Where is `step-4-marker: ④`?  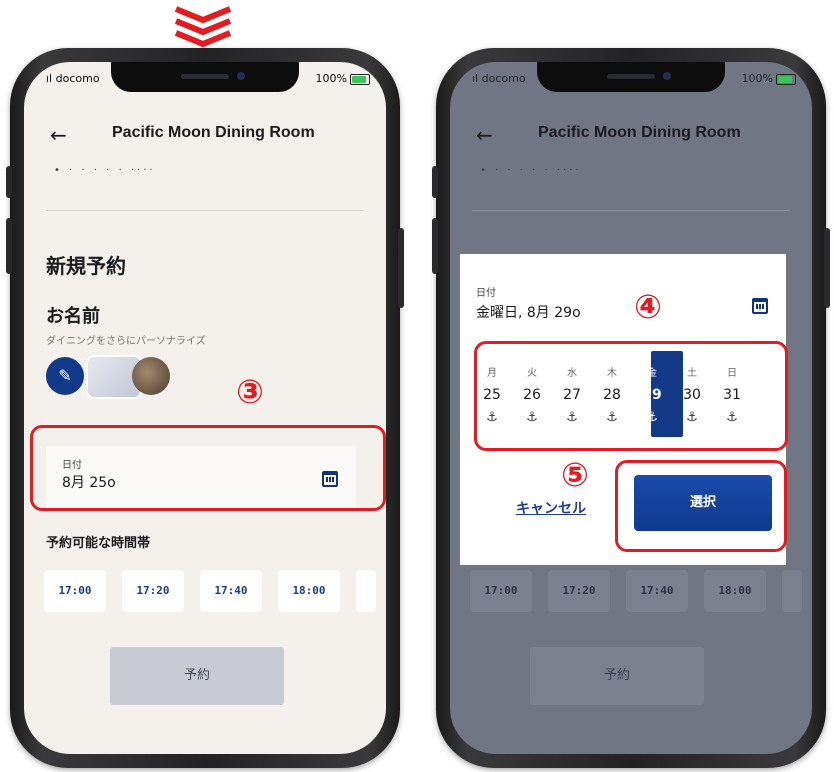
step-4-marker: ④ is located at coordinates (648, 306).